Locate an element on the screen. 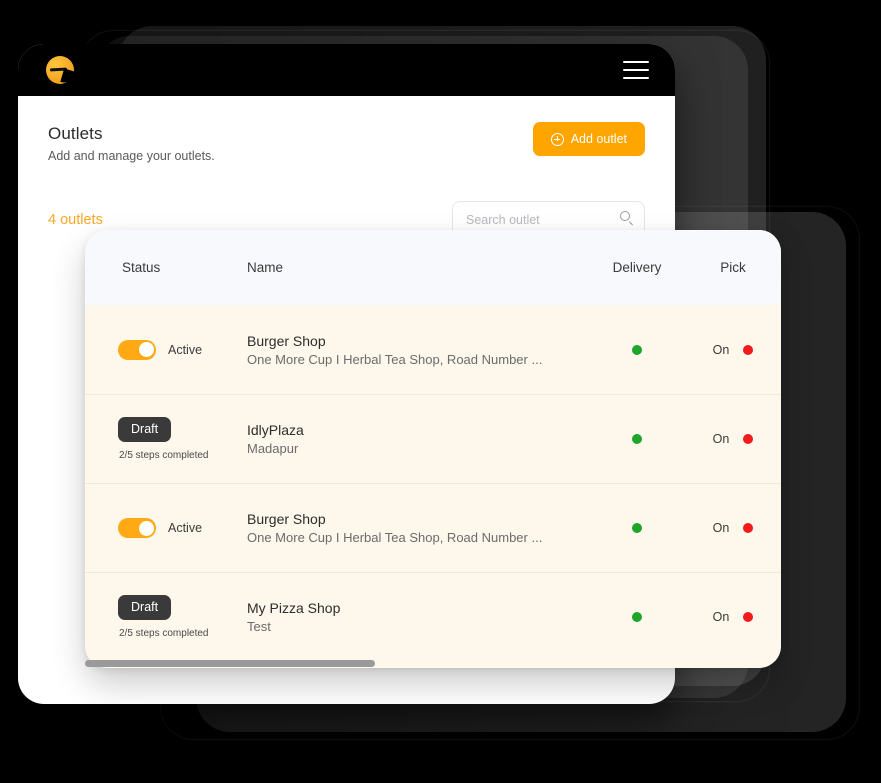 The width and height of the screenshot is (881, 783). add-outlet-button: Add outlet is located at coordinates (588, 139).